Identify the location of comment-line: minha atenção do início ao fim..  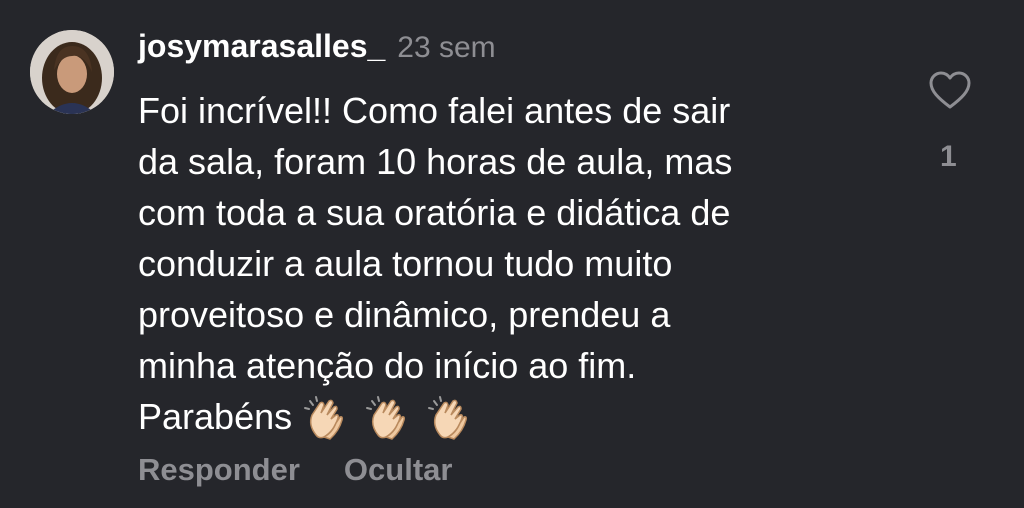
(387, 365).